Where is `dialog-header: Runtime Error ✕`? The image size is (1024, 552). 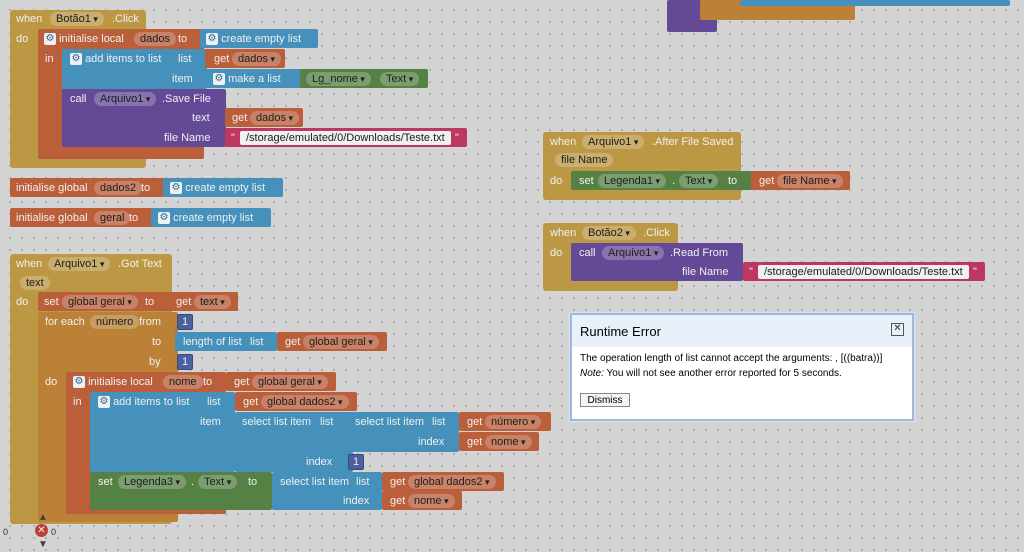
dialog-header: Runtime Error ✕ is located at coordinates (742, 331).